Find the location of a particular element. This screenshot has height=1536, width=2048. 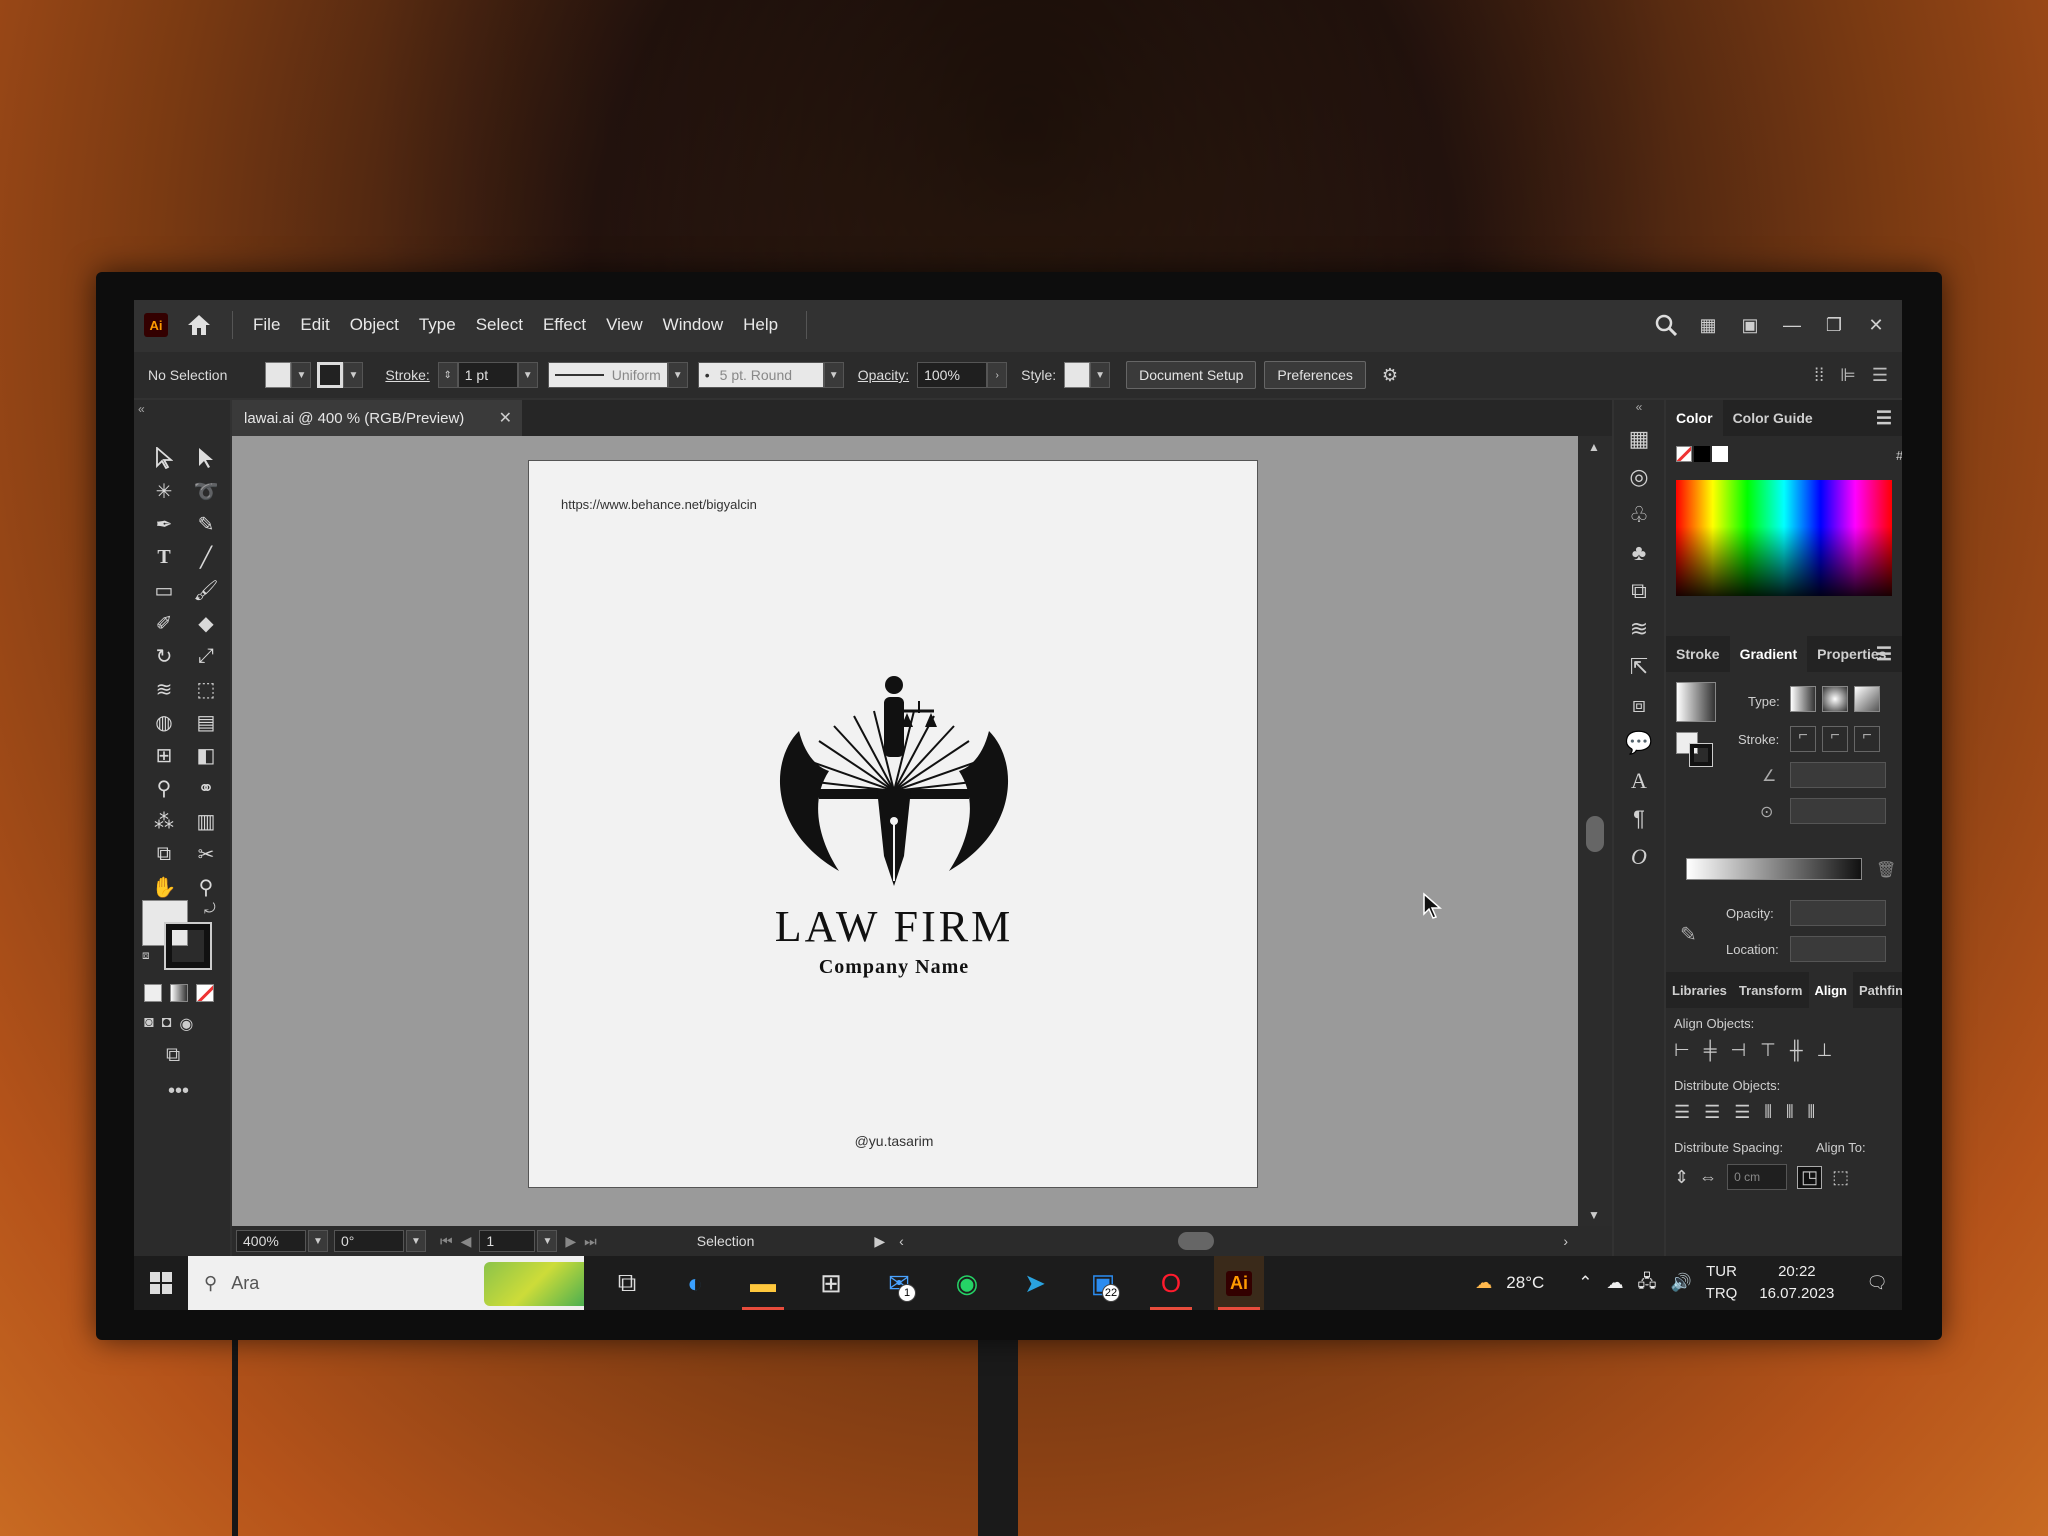

more-tools-icon: ••• is located at coordinates (178, 1091).